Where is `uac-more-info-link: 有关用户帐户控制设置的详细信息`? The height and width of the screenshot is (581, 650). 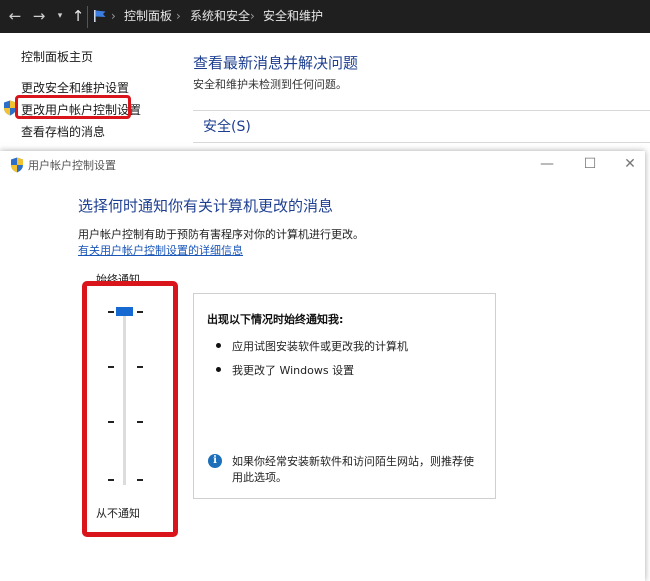
uac-more-info-link: 有关用户帐户控制设置的详细信息 is located at coordinates (160, 250).